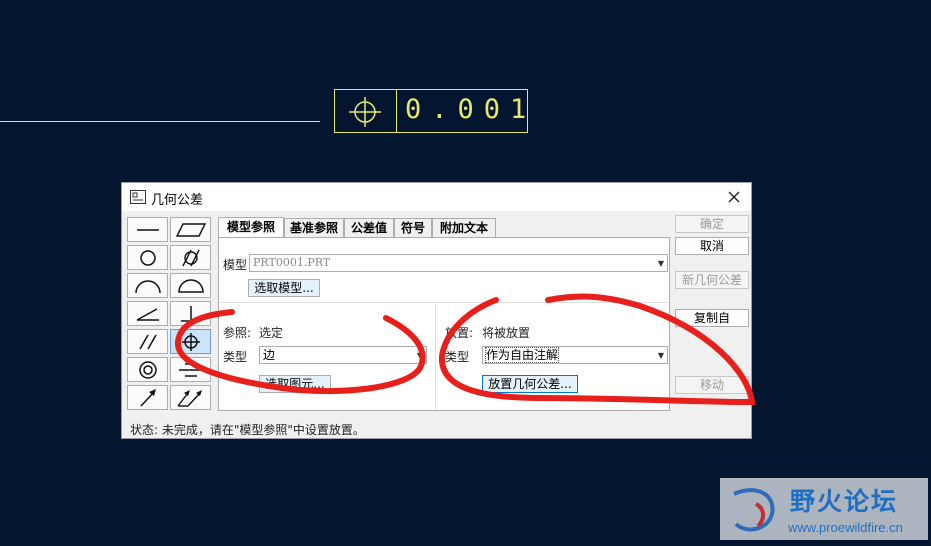 This screenshot has height=546, width=931. I want to click on parallelism-icon, so click(147, 341).